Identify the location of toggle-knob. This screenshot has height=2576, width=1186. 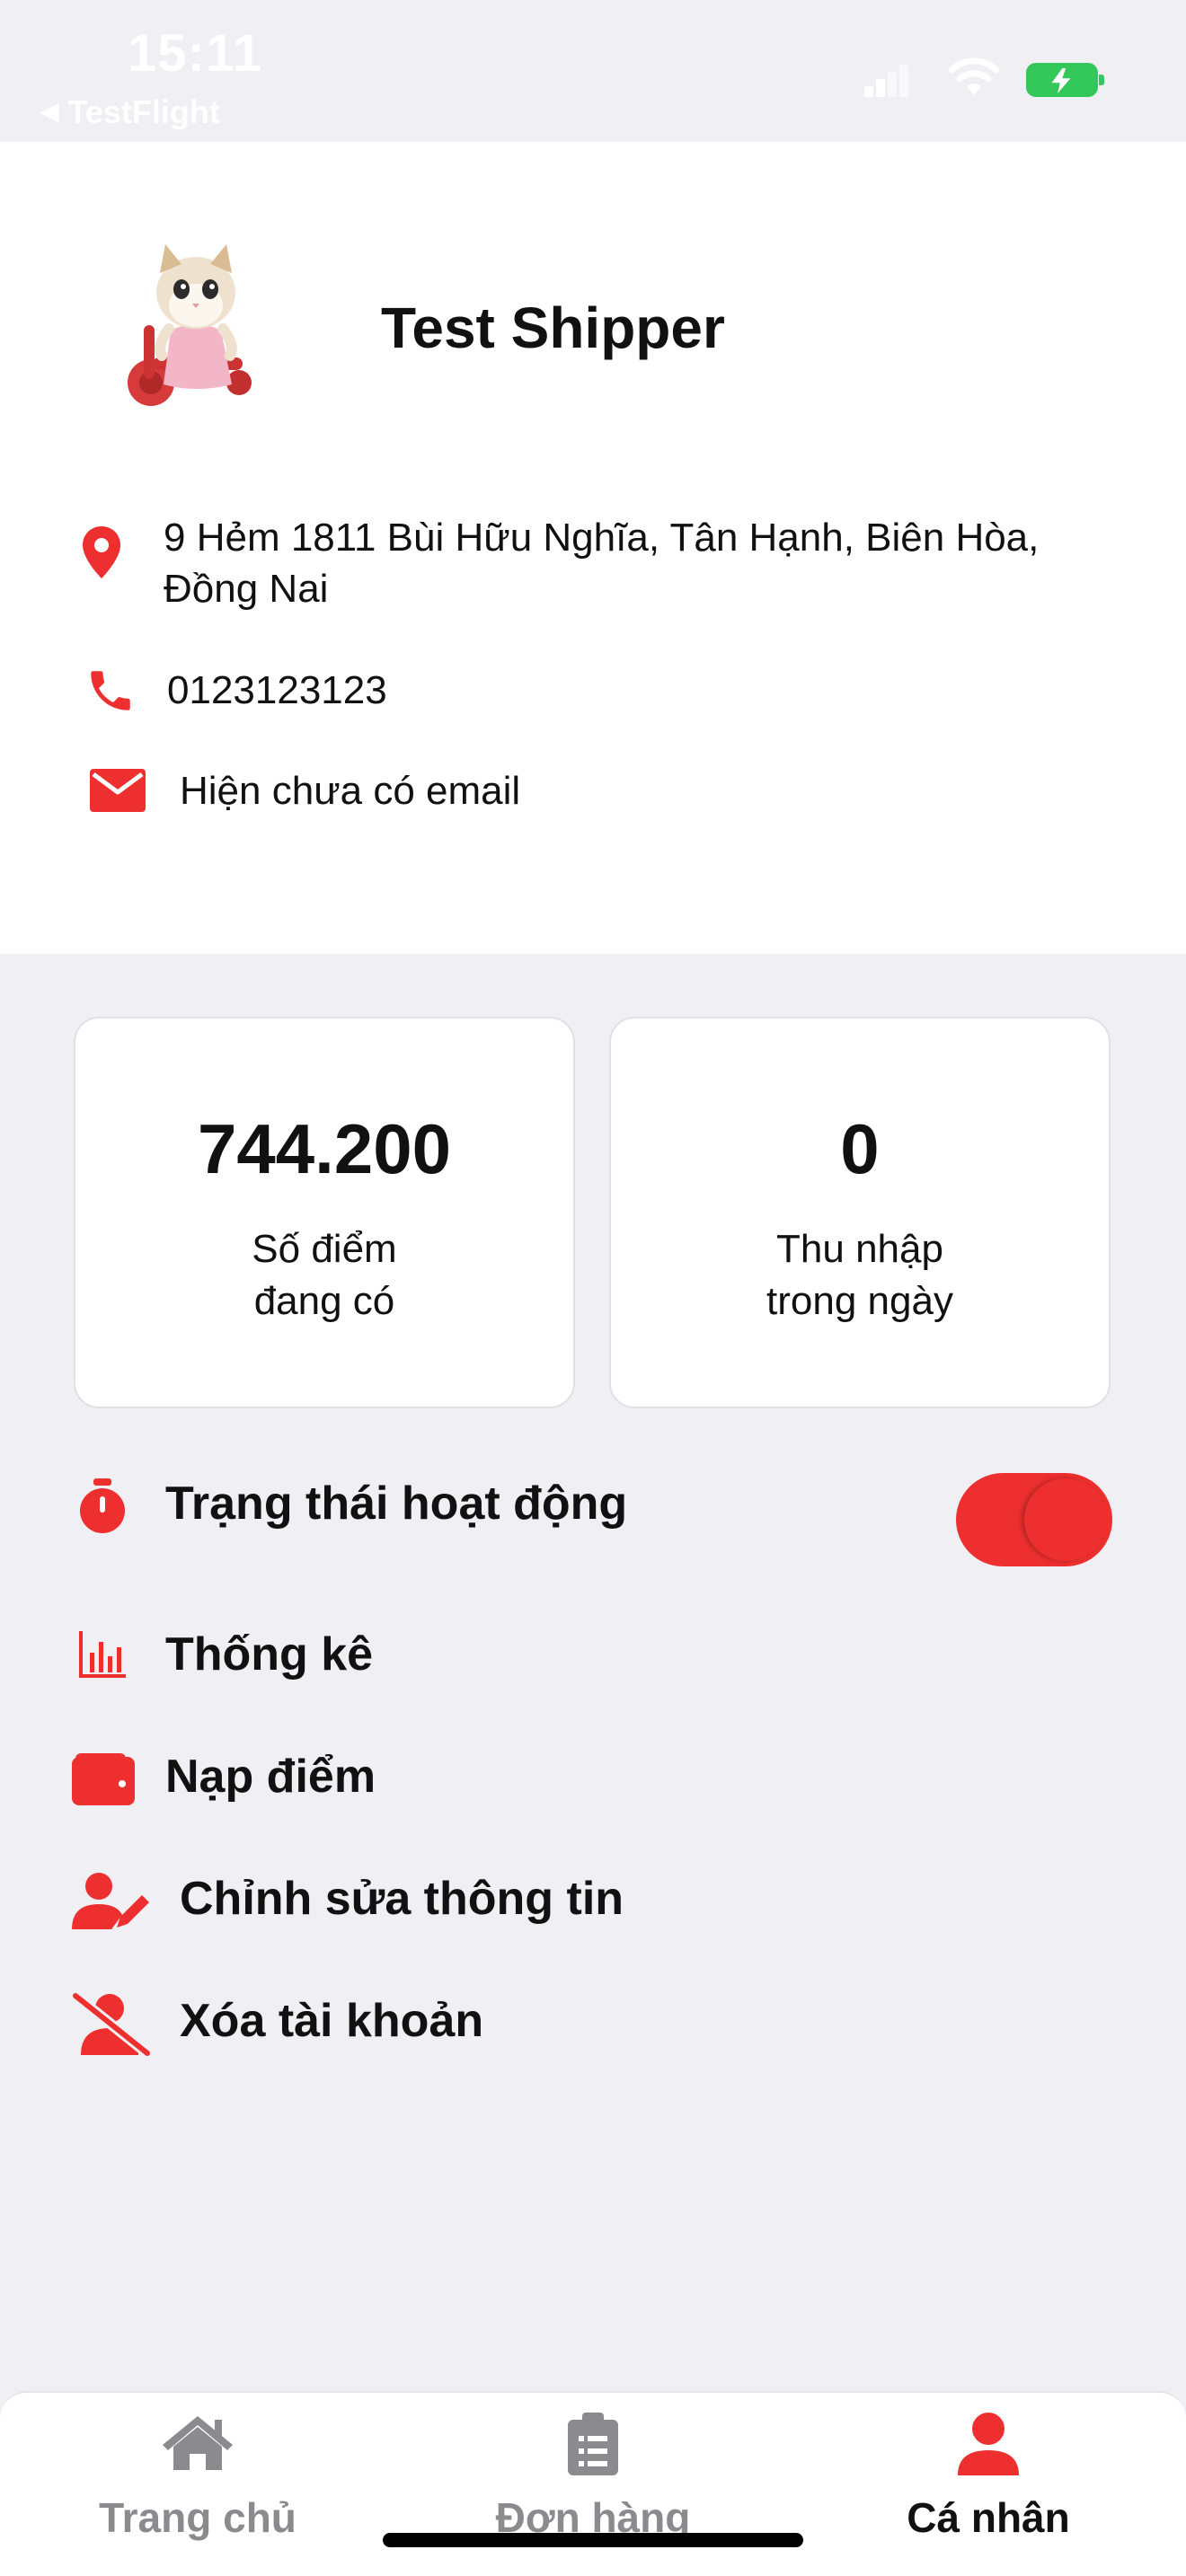
(1065, 1519).